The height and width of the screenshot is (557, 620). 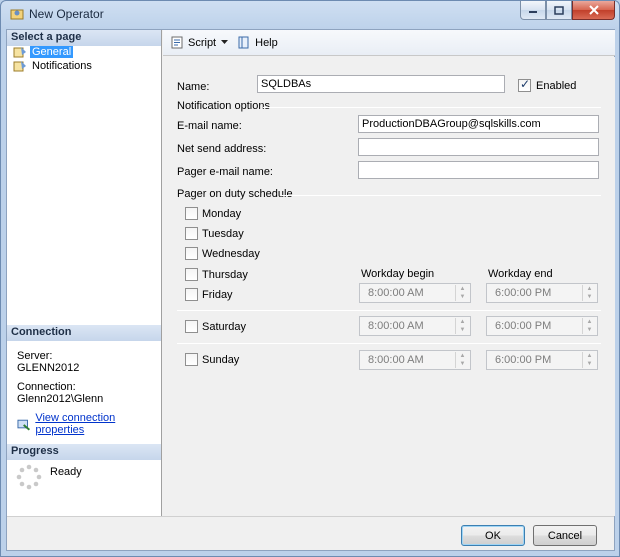 I want to click on connection-value: Glenn2012\Glenn, so click(x=60, y=399).